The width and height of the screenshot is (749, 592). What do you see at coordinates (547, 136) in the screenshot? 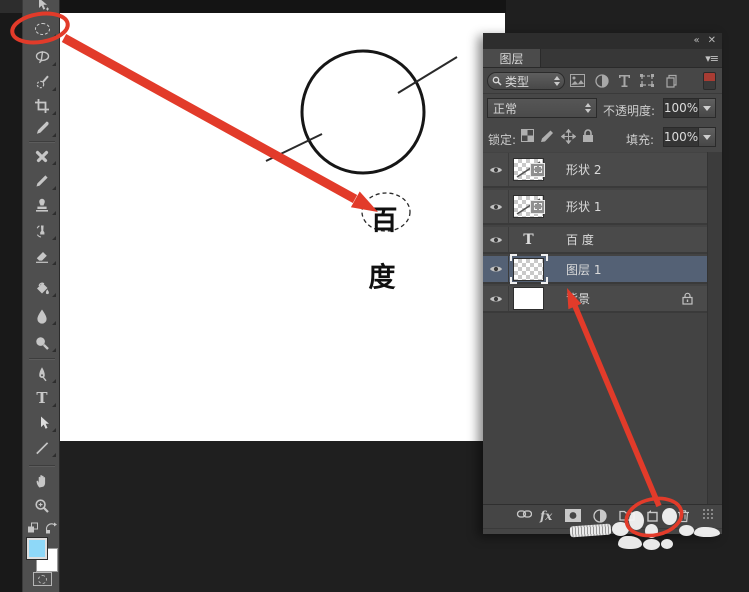
I see `lock-image-pixels-icon` at bounding box center [547, 136].